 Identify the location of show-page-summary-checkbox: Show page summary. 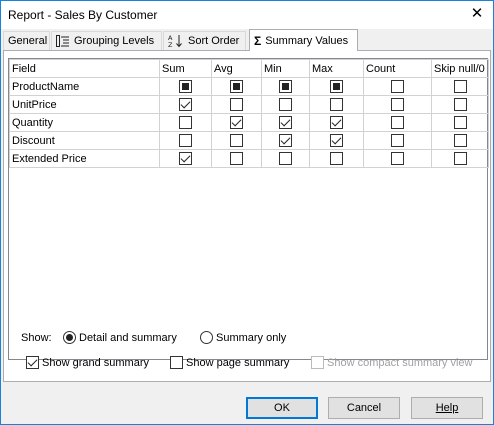
(229, 362).